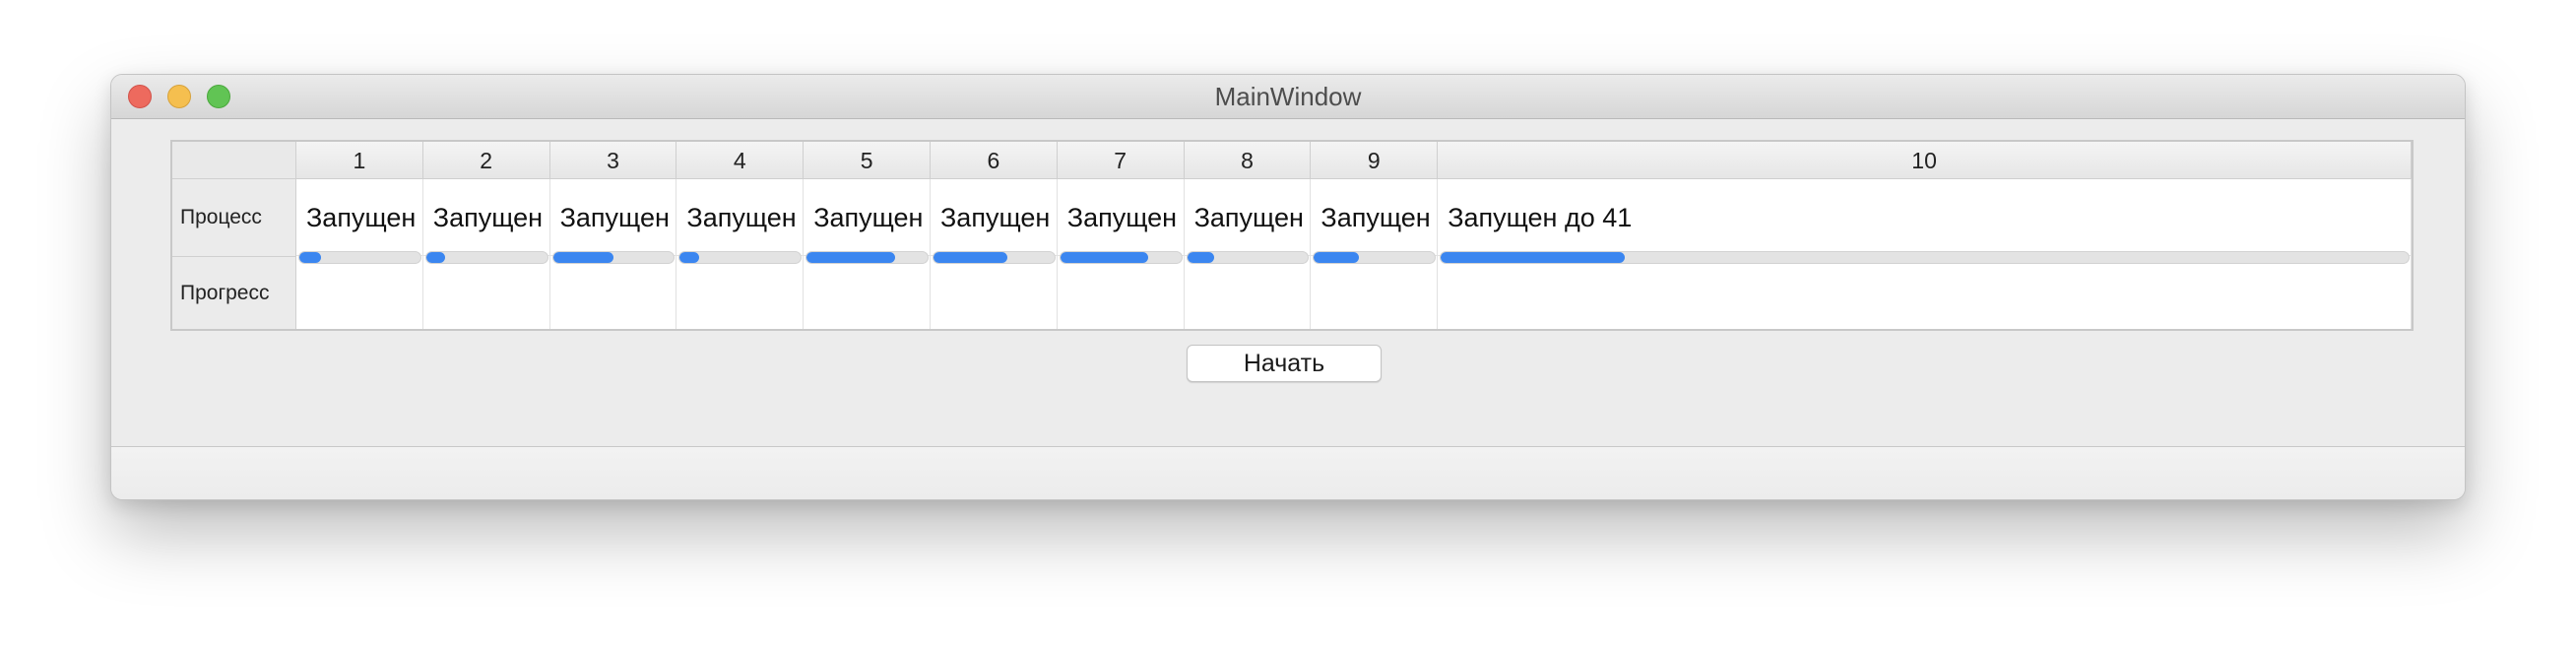 The width and height of the screenshot is (2576, 646). What do you see at coordinates (1248, 217) in the screenshot?
I see `process-cell: Запущен до 35` at bounding box center [1248, 217].